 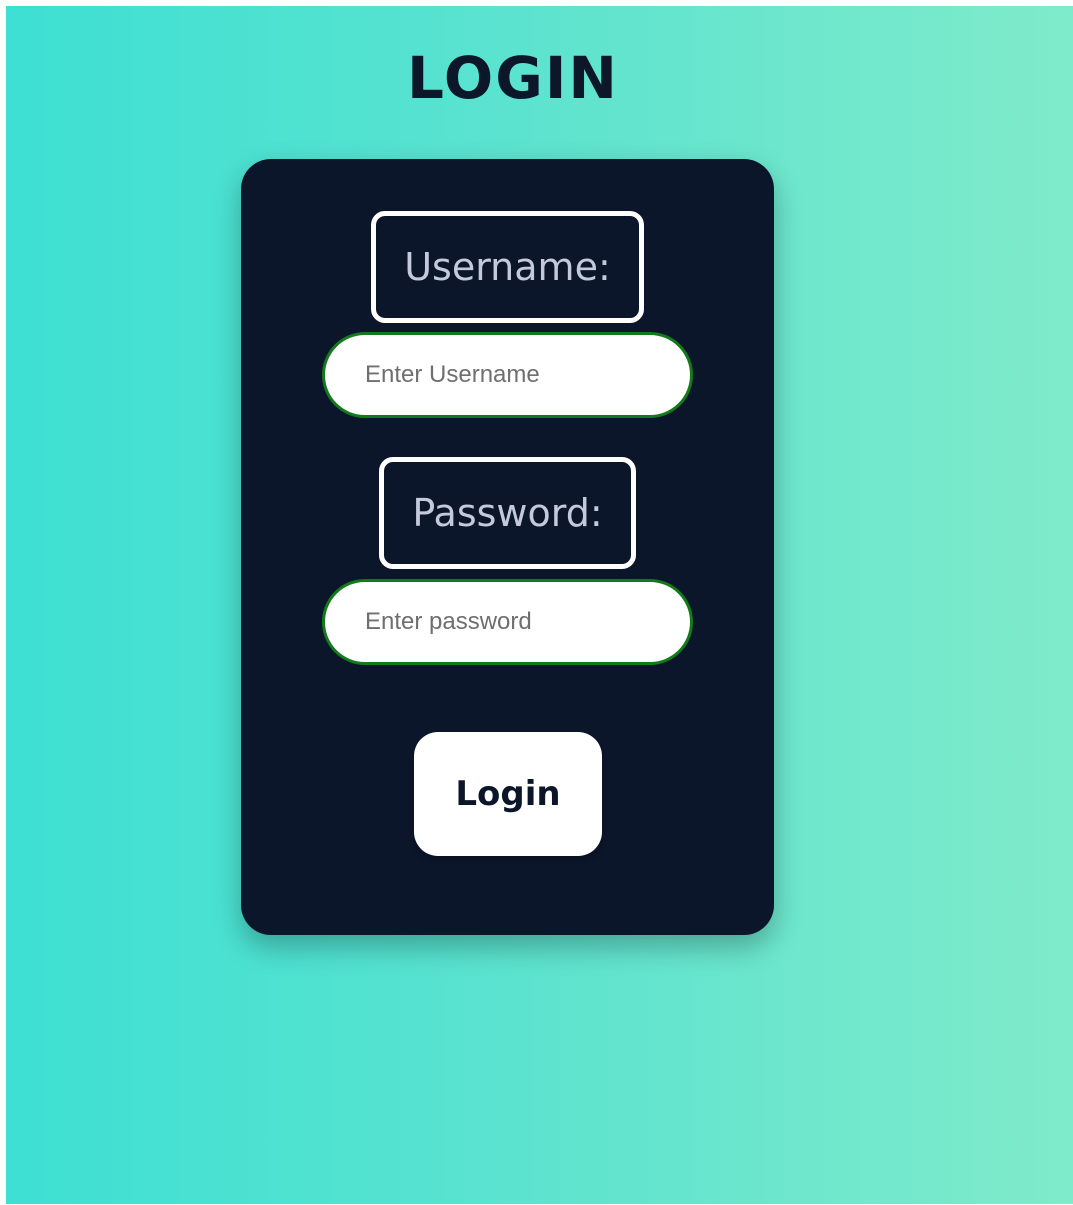 What do you see at coordinates (513, 78) in the screenshot?
I see `page-title: LOGIN` at bounding box center [513, 78].